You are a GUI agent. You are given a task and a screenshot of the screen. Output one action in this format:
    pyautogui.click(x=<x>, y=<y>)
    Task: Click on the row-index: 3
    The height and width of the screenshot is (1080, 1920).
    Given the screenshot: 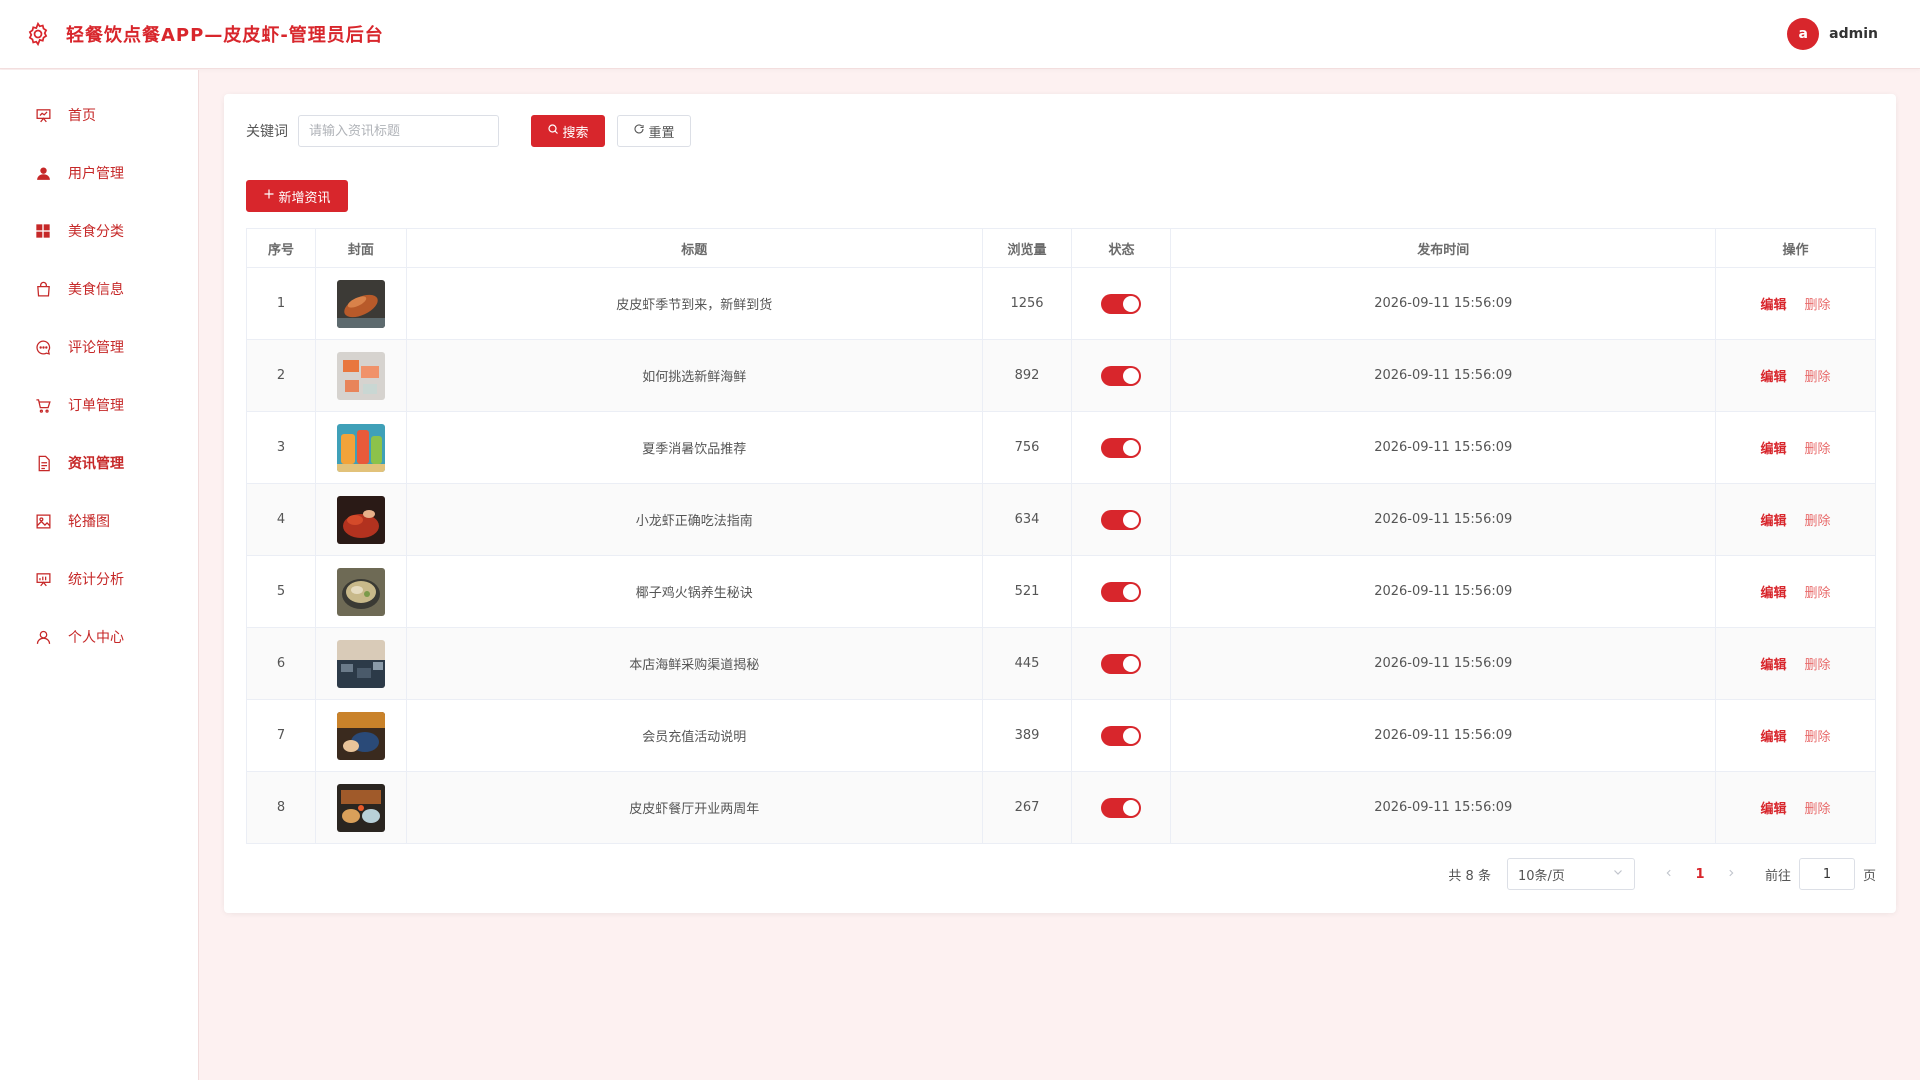 What is the action you would take?
    pyautogui.click(x=281, y=447)
    